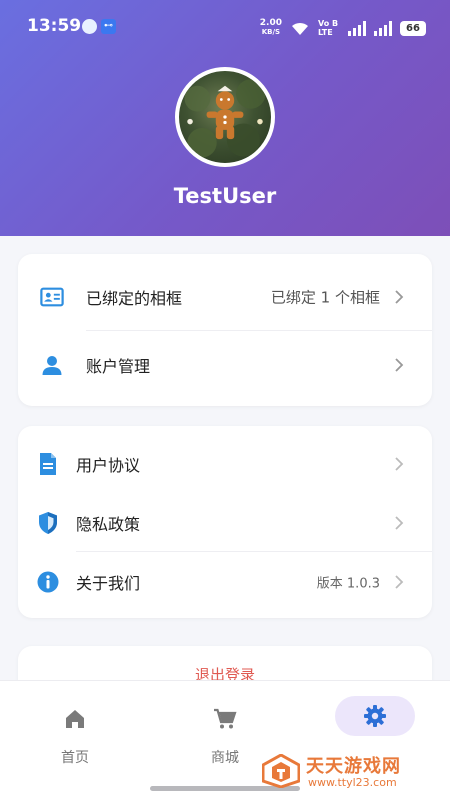 The height and width of the screenshot is (800, 450). I want to click on net-speed-unit: KB/S, so click(271, 32).